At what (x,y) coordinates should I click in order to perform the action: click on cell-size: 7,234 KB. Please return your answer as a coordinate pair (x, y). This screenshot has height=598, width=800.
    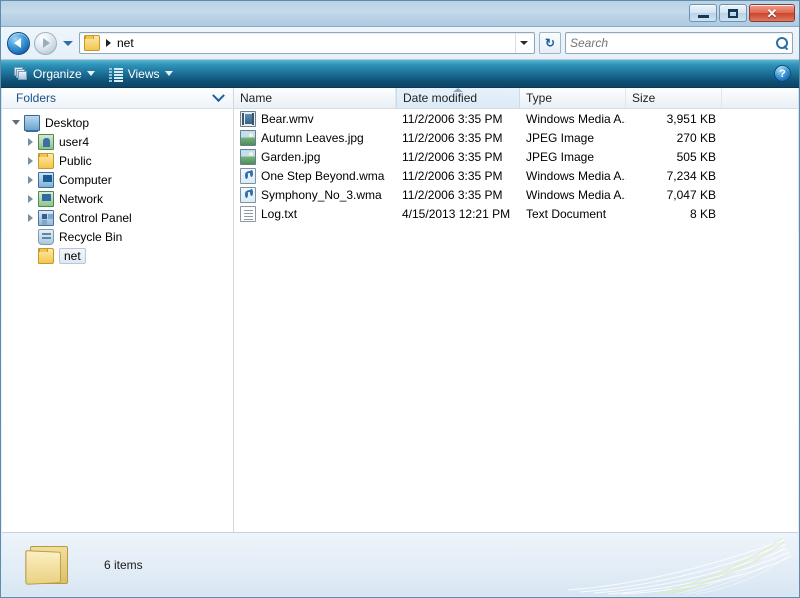
    Looking at the image, I should click on (691, 175).